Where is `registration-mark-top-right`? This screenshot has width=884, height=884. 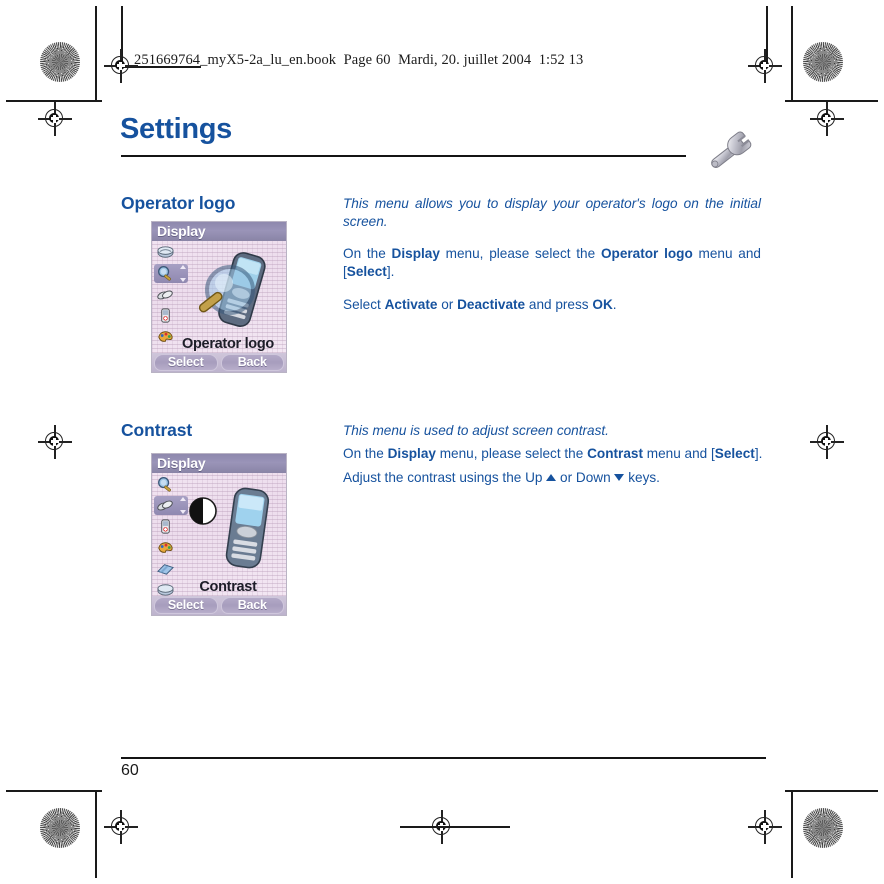 registration-mark-top-right is located at coordinates (765, 66).